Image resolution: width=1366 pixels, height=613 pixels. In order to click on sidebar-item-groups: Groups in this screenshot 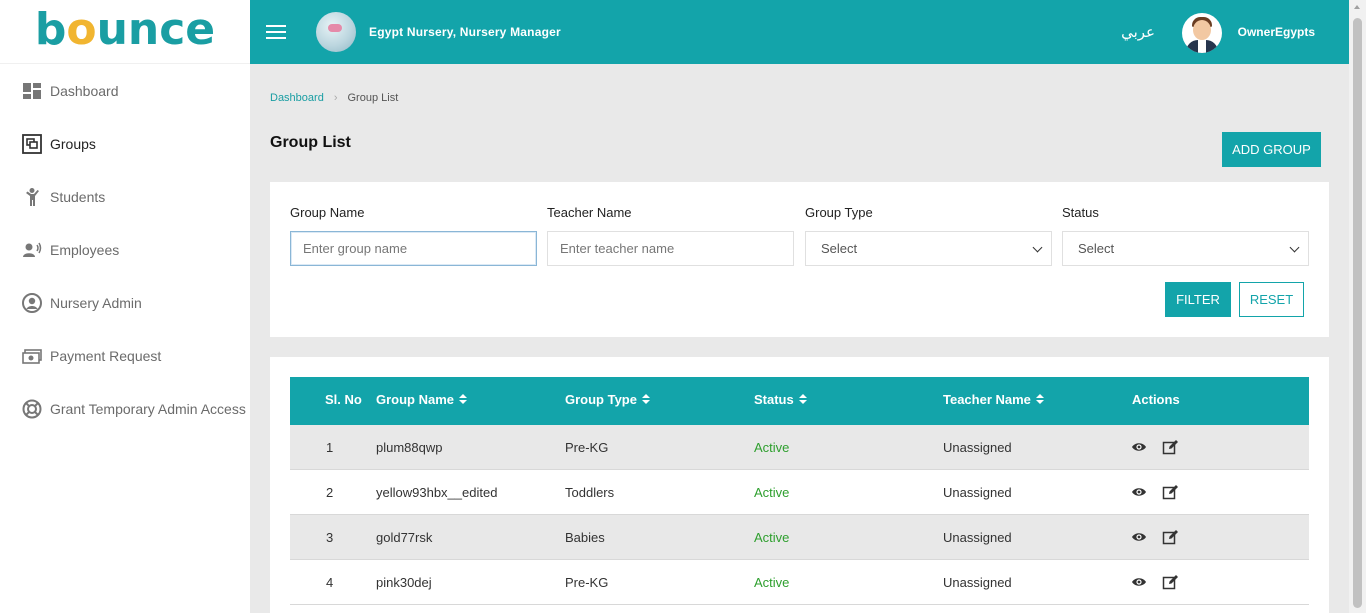, I will do `click(125, 143)`.